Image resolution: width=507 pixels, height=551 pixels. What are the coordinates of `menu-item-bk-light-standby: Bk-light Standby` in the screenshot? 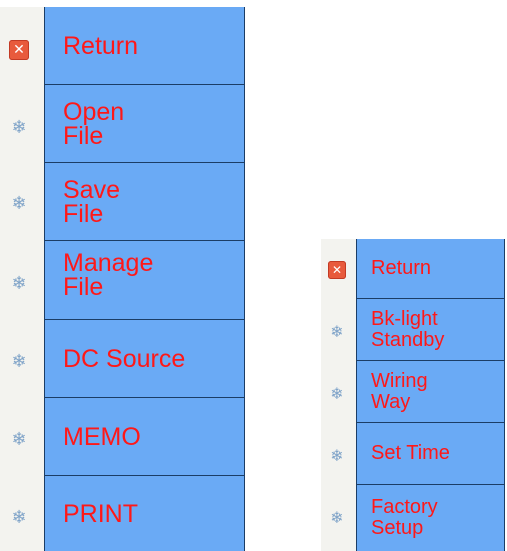 It's located at (430, 330).